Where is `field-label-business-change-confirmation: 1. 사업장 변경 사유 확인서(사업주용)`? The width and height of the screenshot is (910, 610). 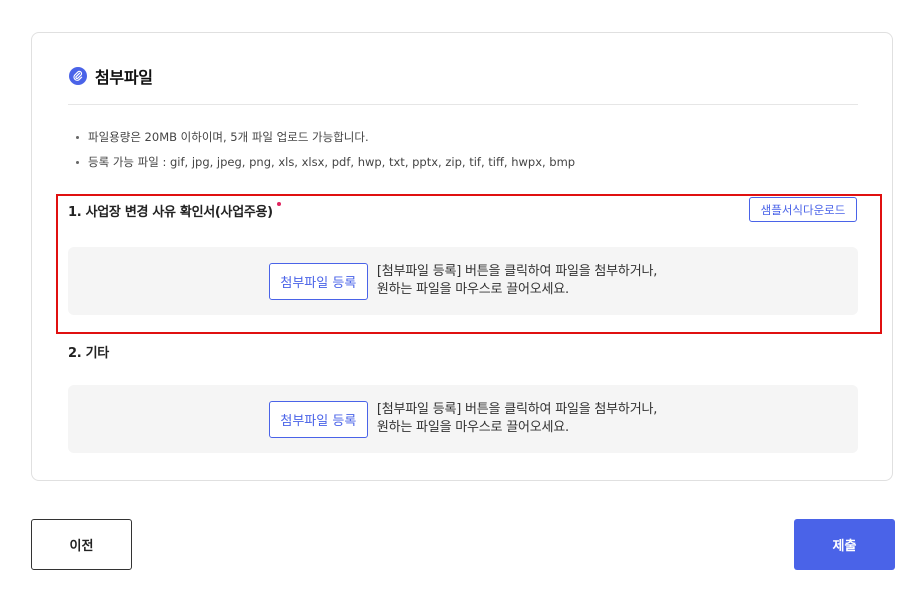
field-label-business-change-confirmation: 1. 사업장 변경 사유 확인서(사업주용) is located at coordinates (174, 210).